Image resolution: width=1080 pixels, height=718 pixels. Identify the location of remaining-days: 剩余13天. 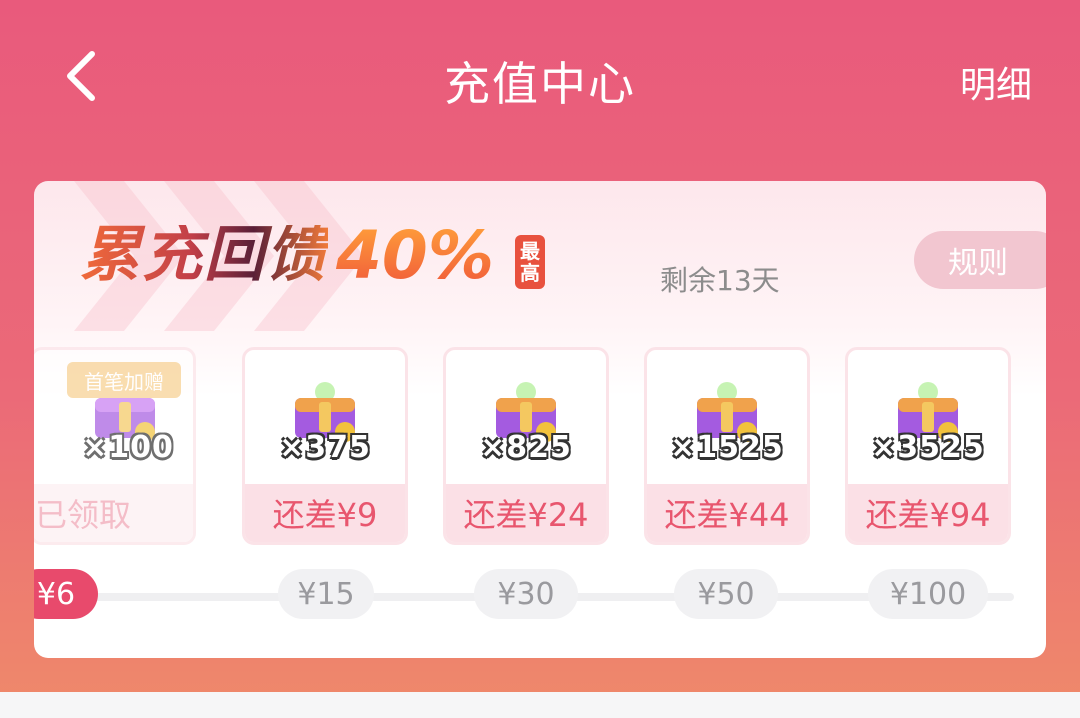
(720, 280).